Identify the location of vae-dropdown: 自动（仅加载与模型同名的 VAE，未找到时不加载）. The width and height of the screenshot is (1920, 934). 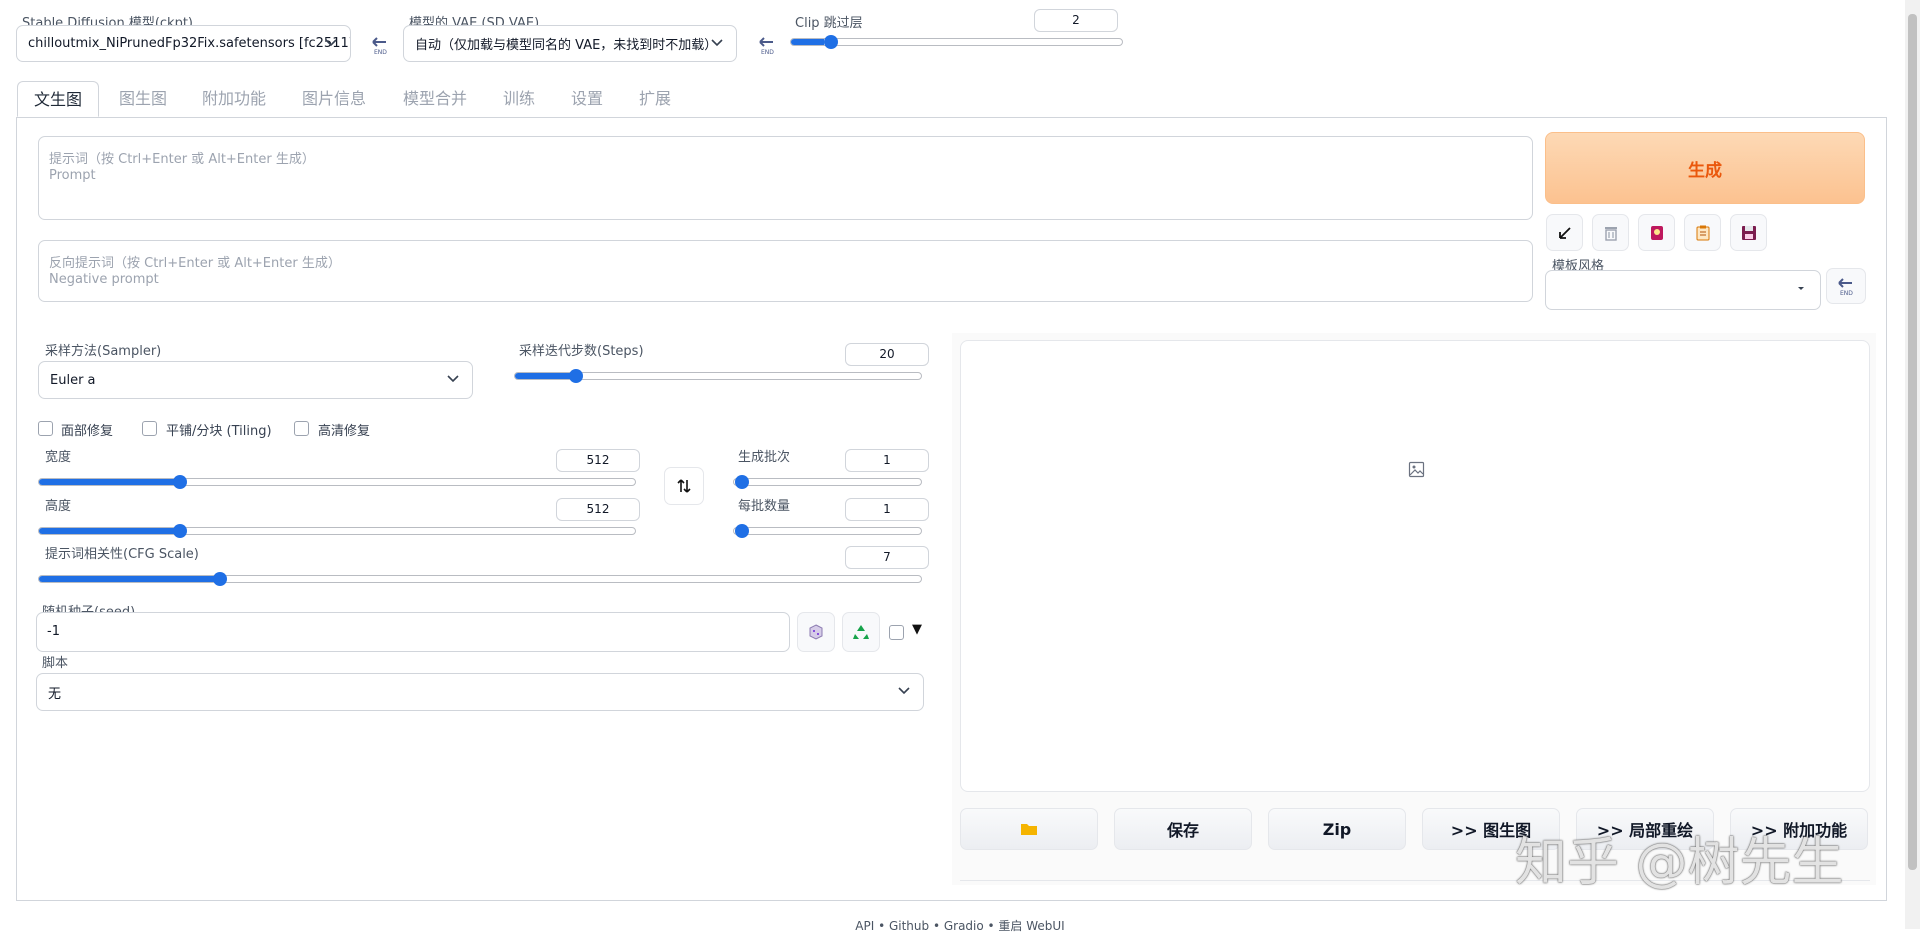
(570, 43).